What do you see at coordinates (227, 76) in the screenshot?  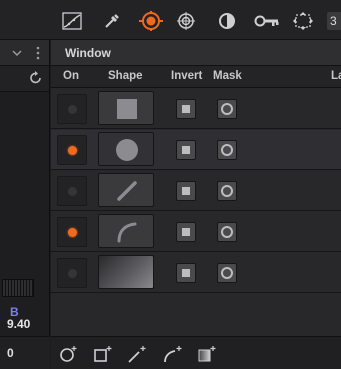 I see `column-mask: Mask` at bounding box center [227, 76].